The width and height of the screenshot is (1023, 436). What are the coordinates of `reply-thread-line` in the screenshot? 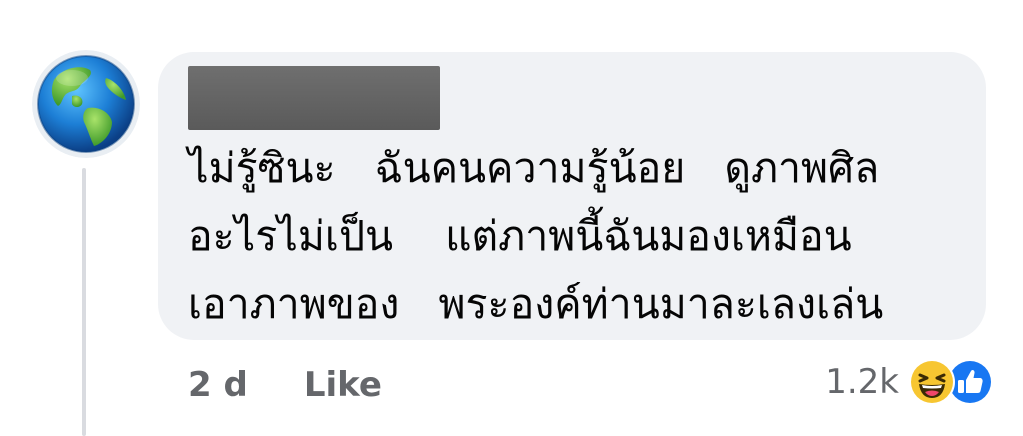 It's located at (84, 302).